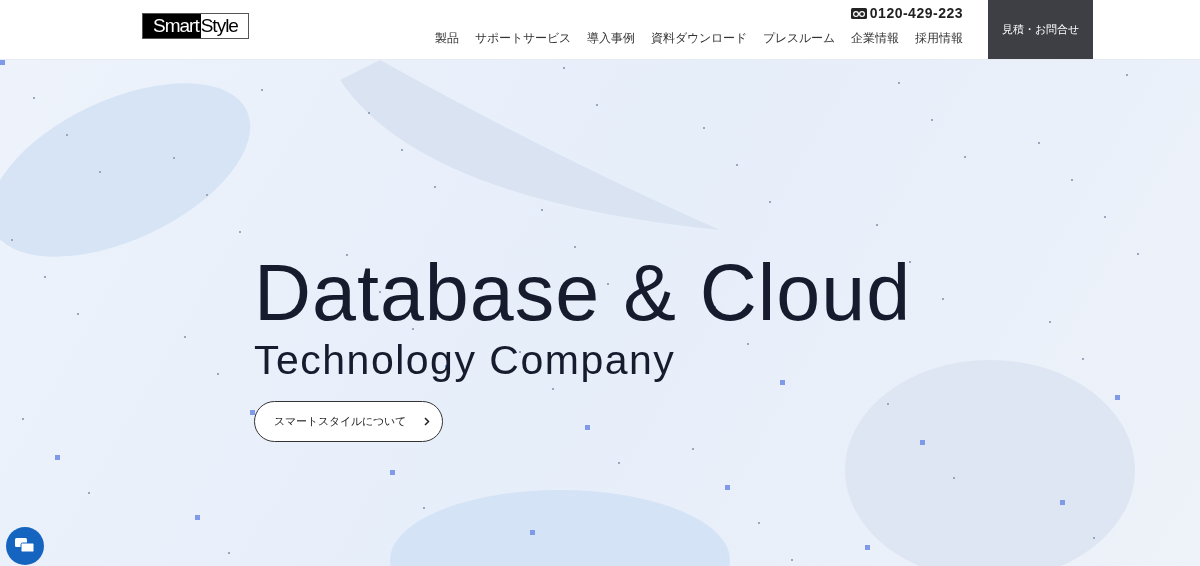  I want to click on contact-button: 見積・お問合せ, so click(1040, 29).